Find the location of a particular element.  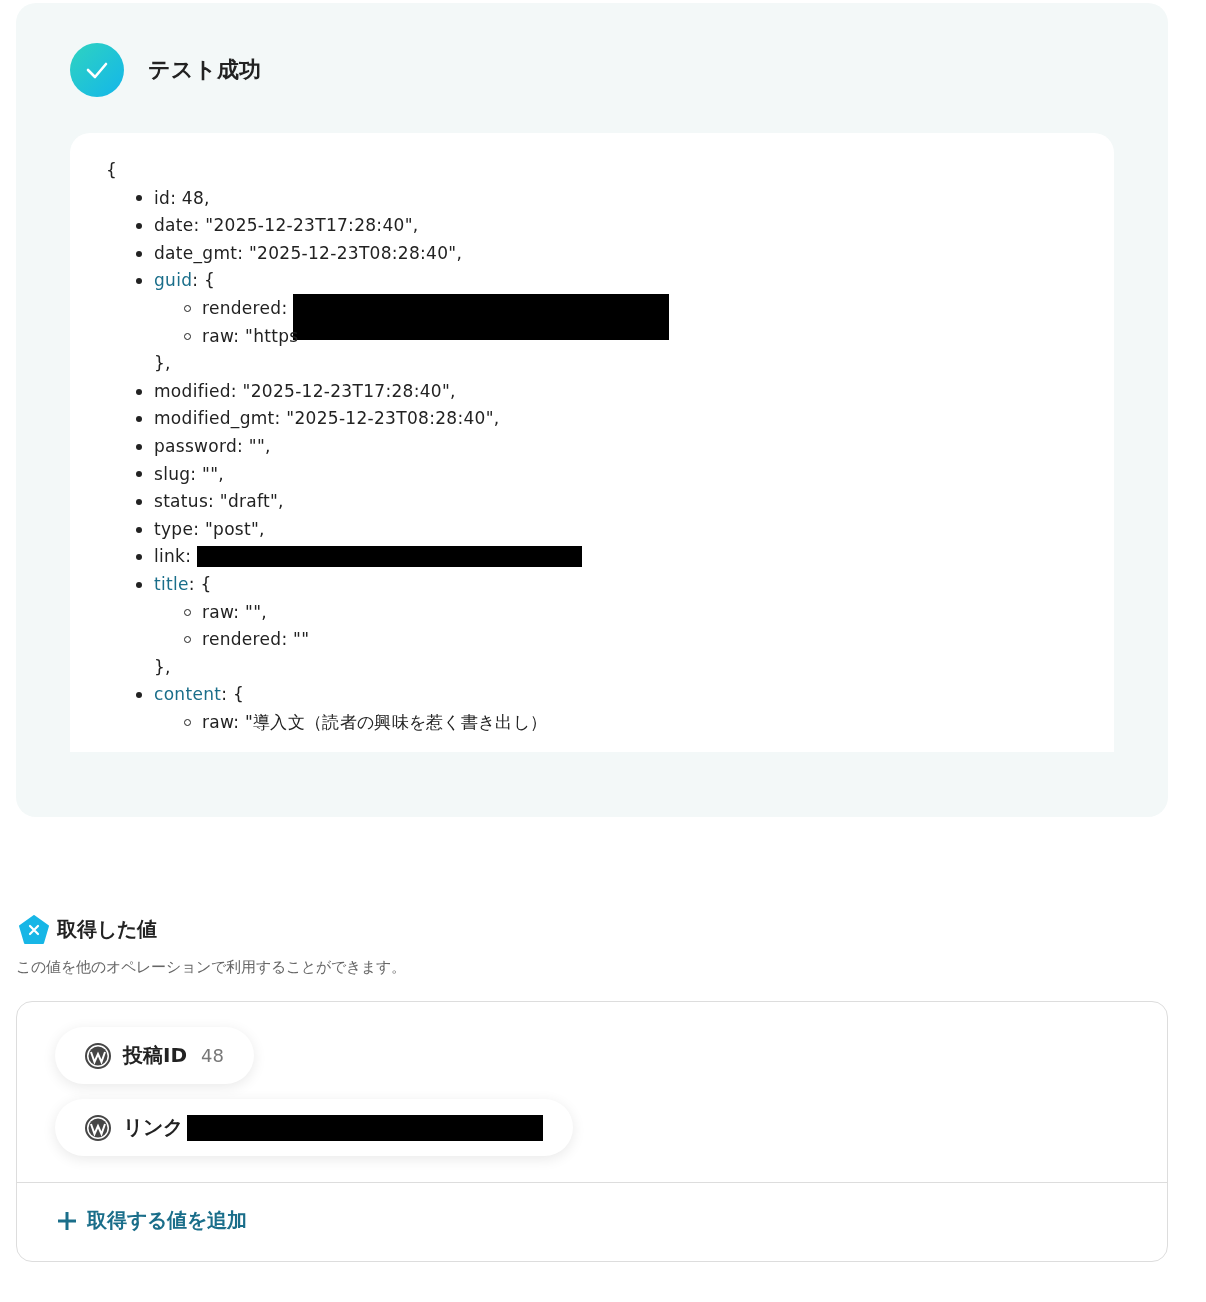

success-check-icon is located at coordinates (97, 70).